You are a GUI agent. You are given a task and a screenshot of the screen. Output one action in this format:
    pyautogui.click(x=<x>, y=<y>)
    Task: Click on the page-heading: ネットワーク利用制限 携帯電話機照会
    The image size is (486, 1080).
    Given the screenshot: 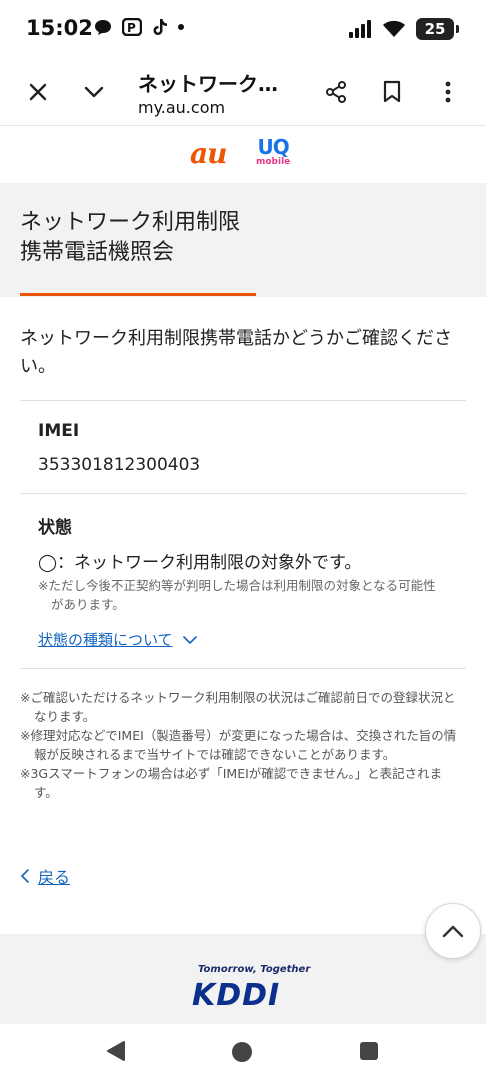 What is the action you would take?
    pyautogui.click(x=130, y=238)
    